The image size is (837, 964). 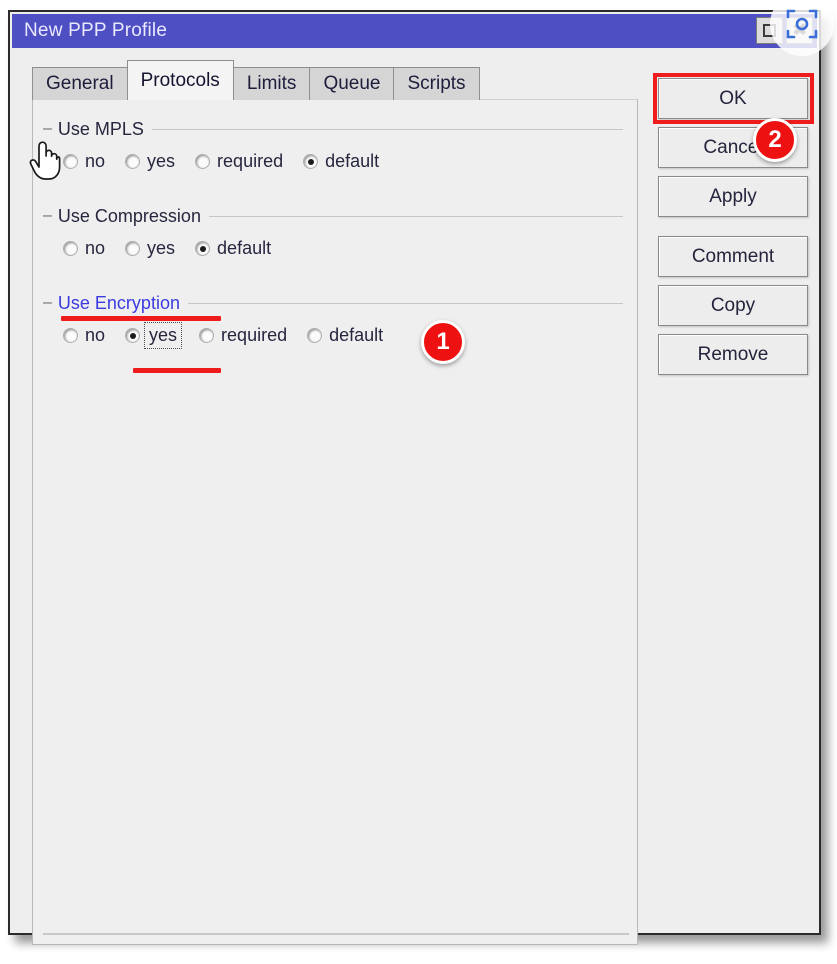 I want to click on panel-bottom-divider, so click(x=336, y=934).